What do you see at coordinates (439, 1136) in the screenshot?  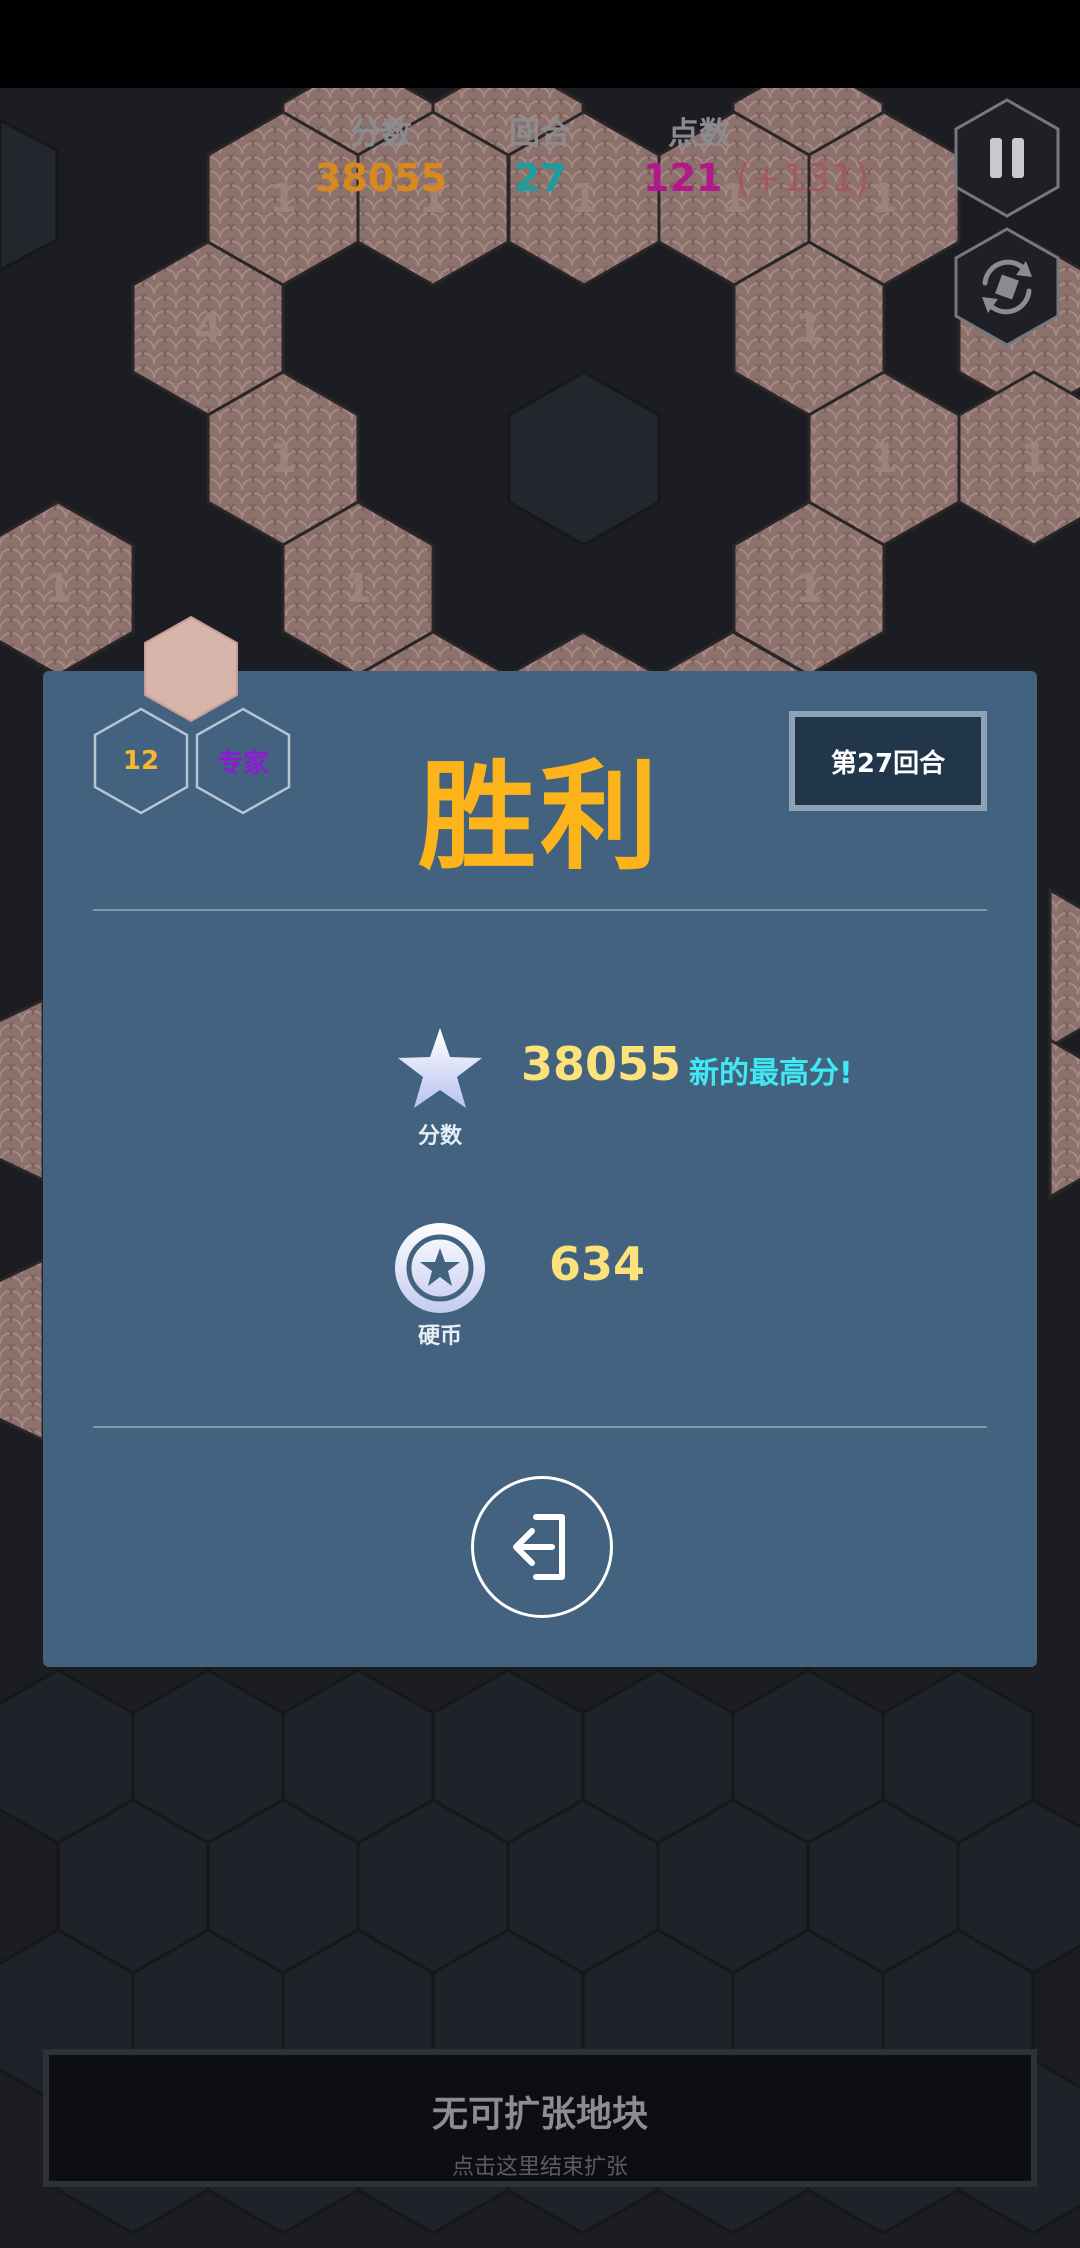 I see `score-caption: 分数` at bounding box center [439, 1136].